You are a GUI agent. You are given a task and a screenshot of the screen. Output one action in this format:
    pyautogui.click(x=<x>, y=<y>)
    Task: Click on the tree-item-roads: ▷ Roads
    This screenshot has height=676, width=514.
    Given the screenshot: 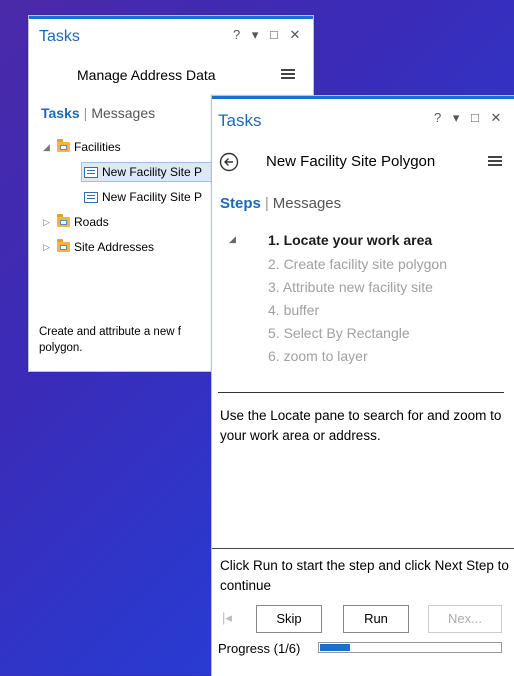 What is the action you would take?
    pyautogui.click(x=76, y=221)
    